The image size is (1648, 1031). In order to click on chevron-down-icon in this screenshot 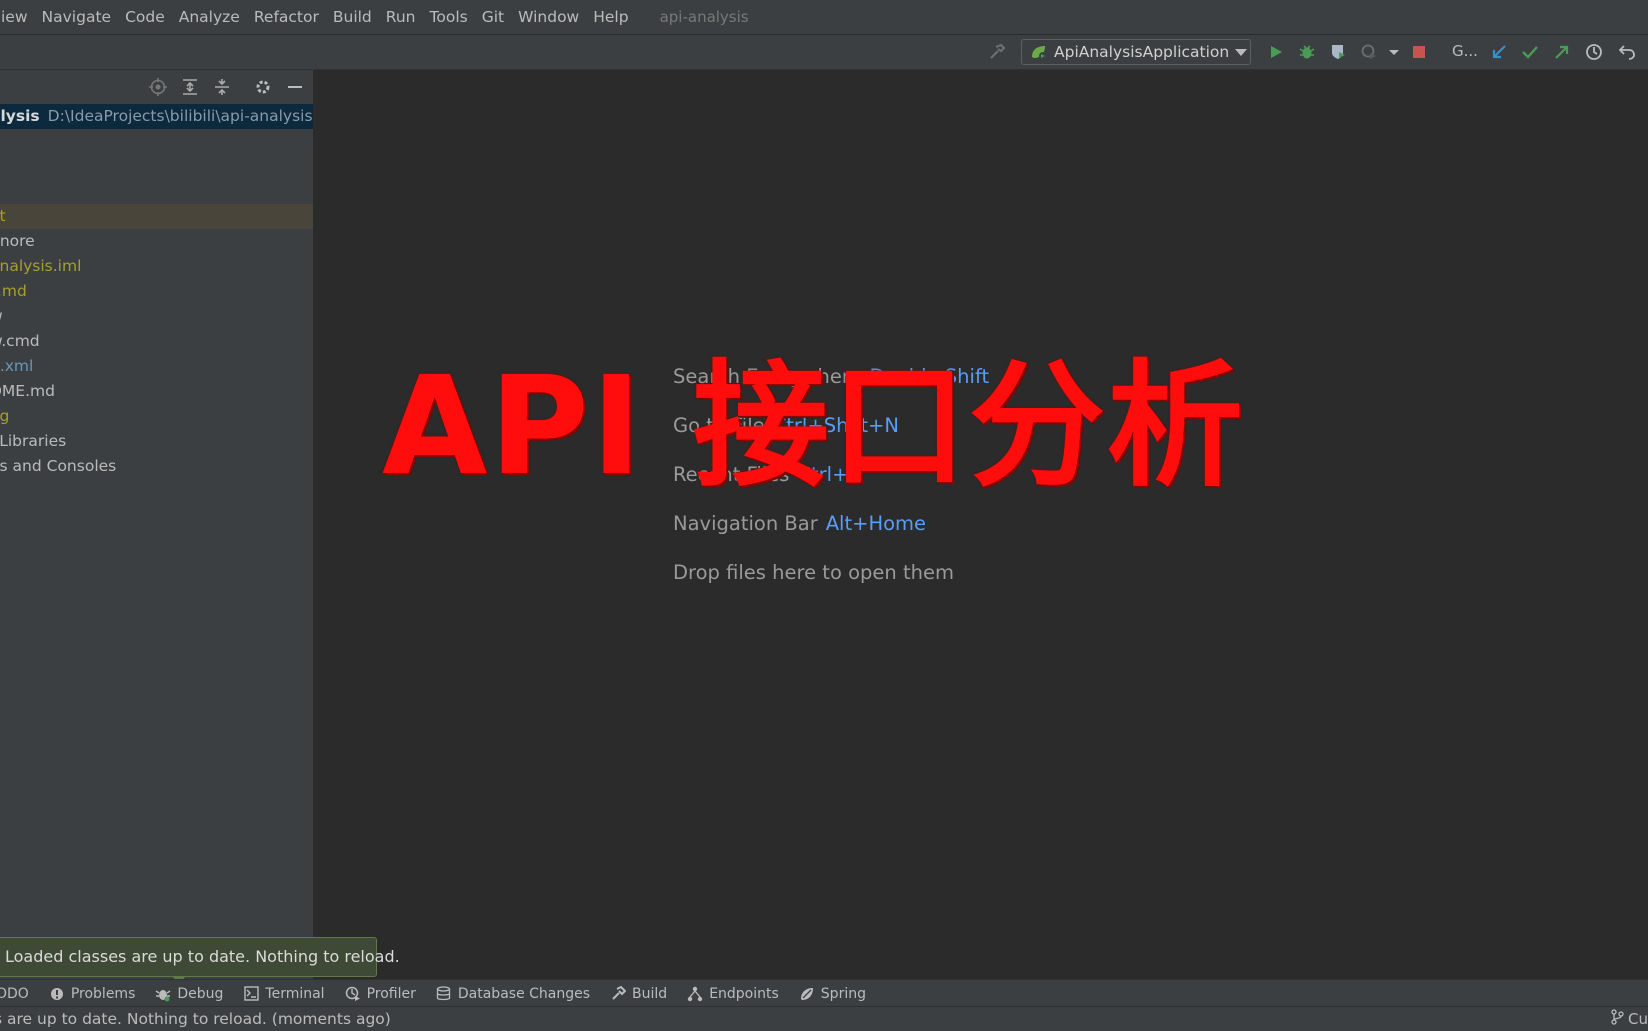, I will do `click(1241, 52)`.